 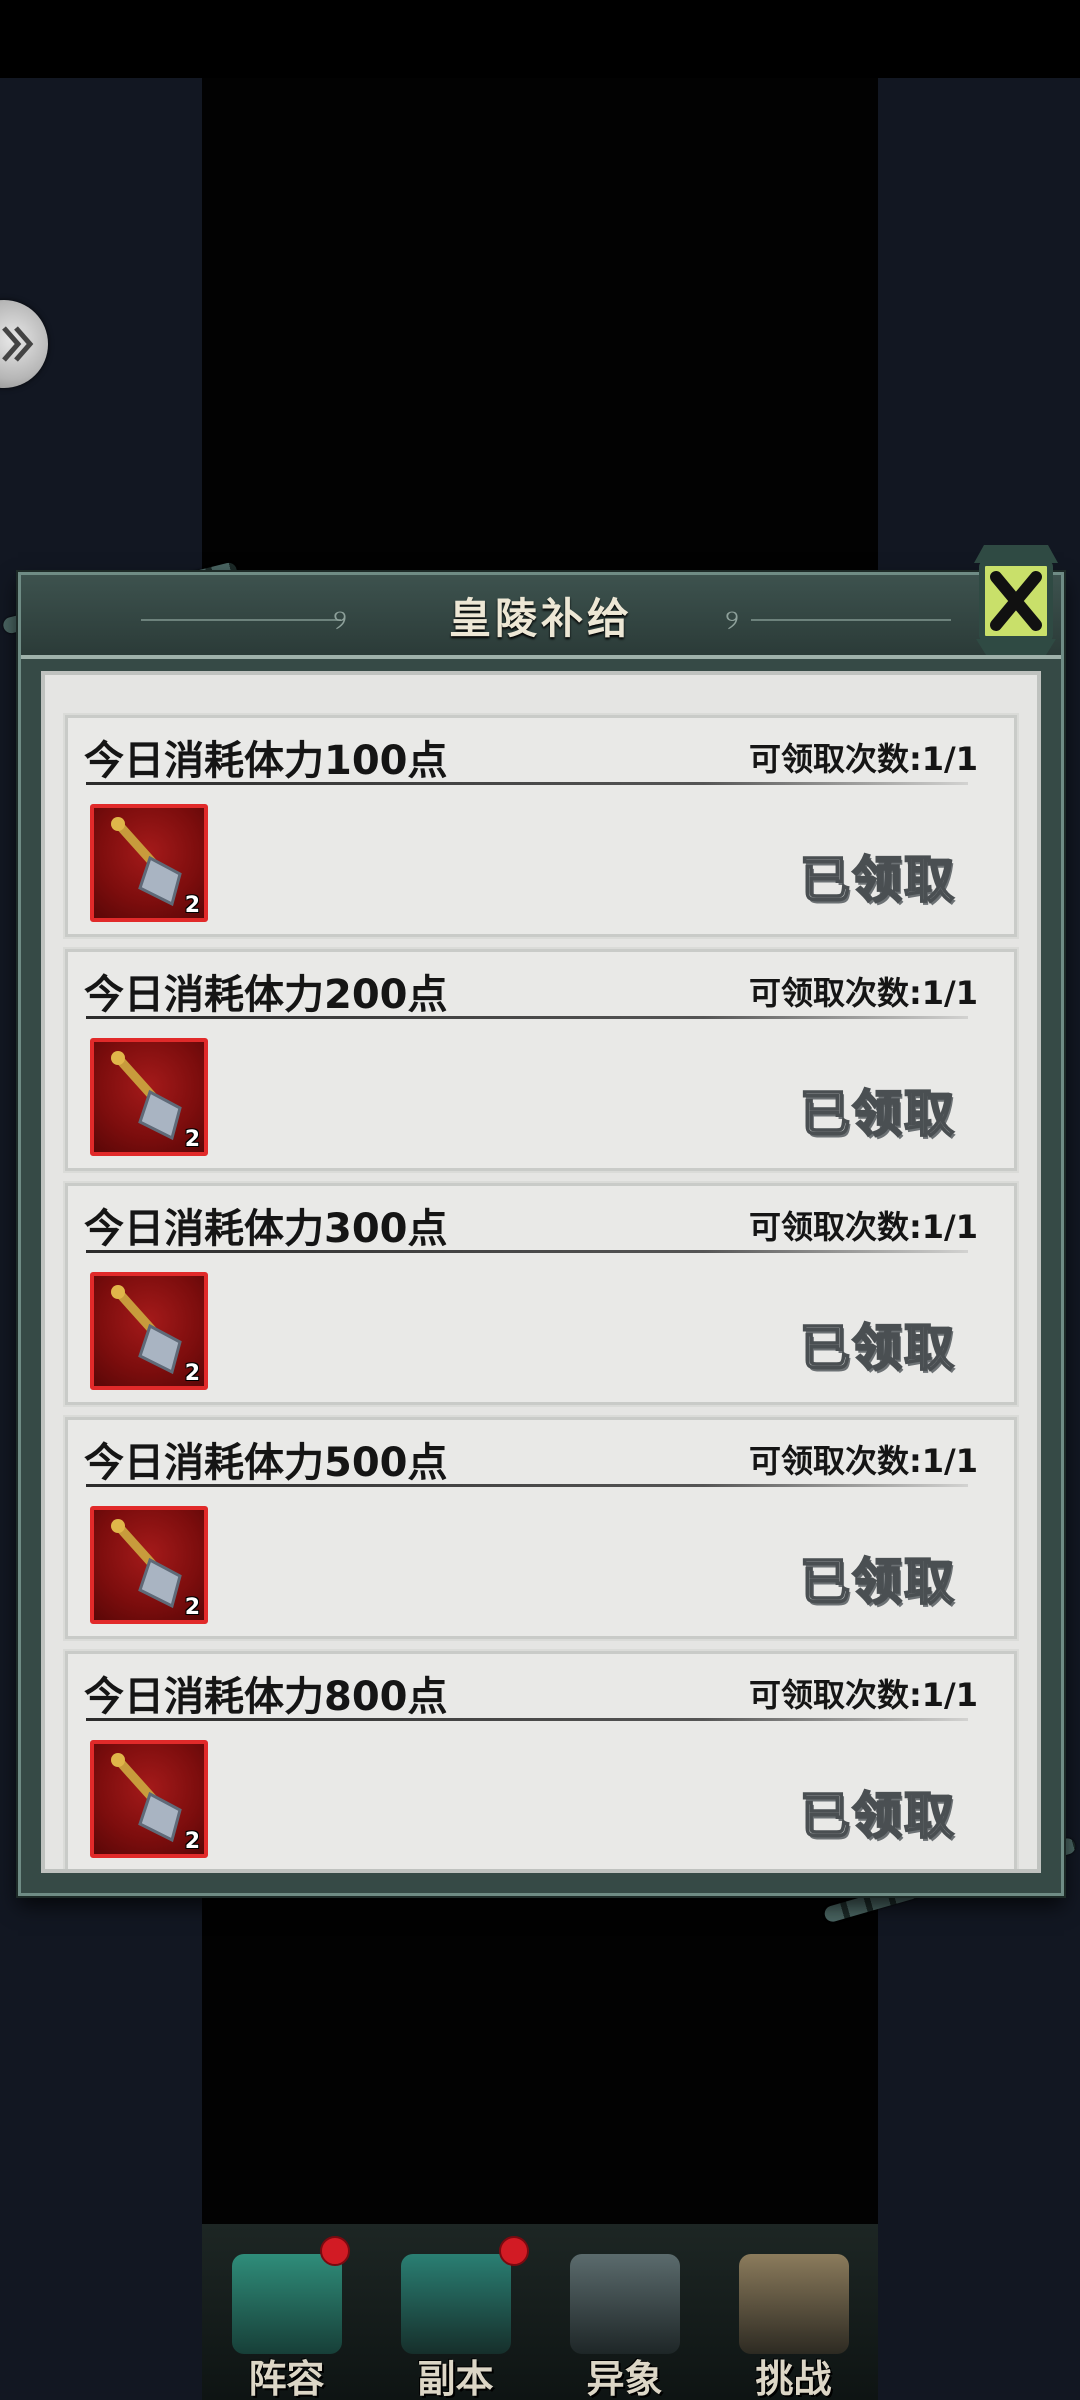 What do you see at coordinates (541, 1759) in the screenshot?
I see `task-row: 今日消耗体力800点 可领取次数:1/1 2 已领取` at bounding box center [541, 1759].